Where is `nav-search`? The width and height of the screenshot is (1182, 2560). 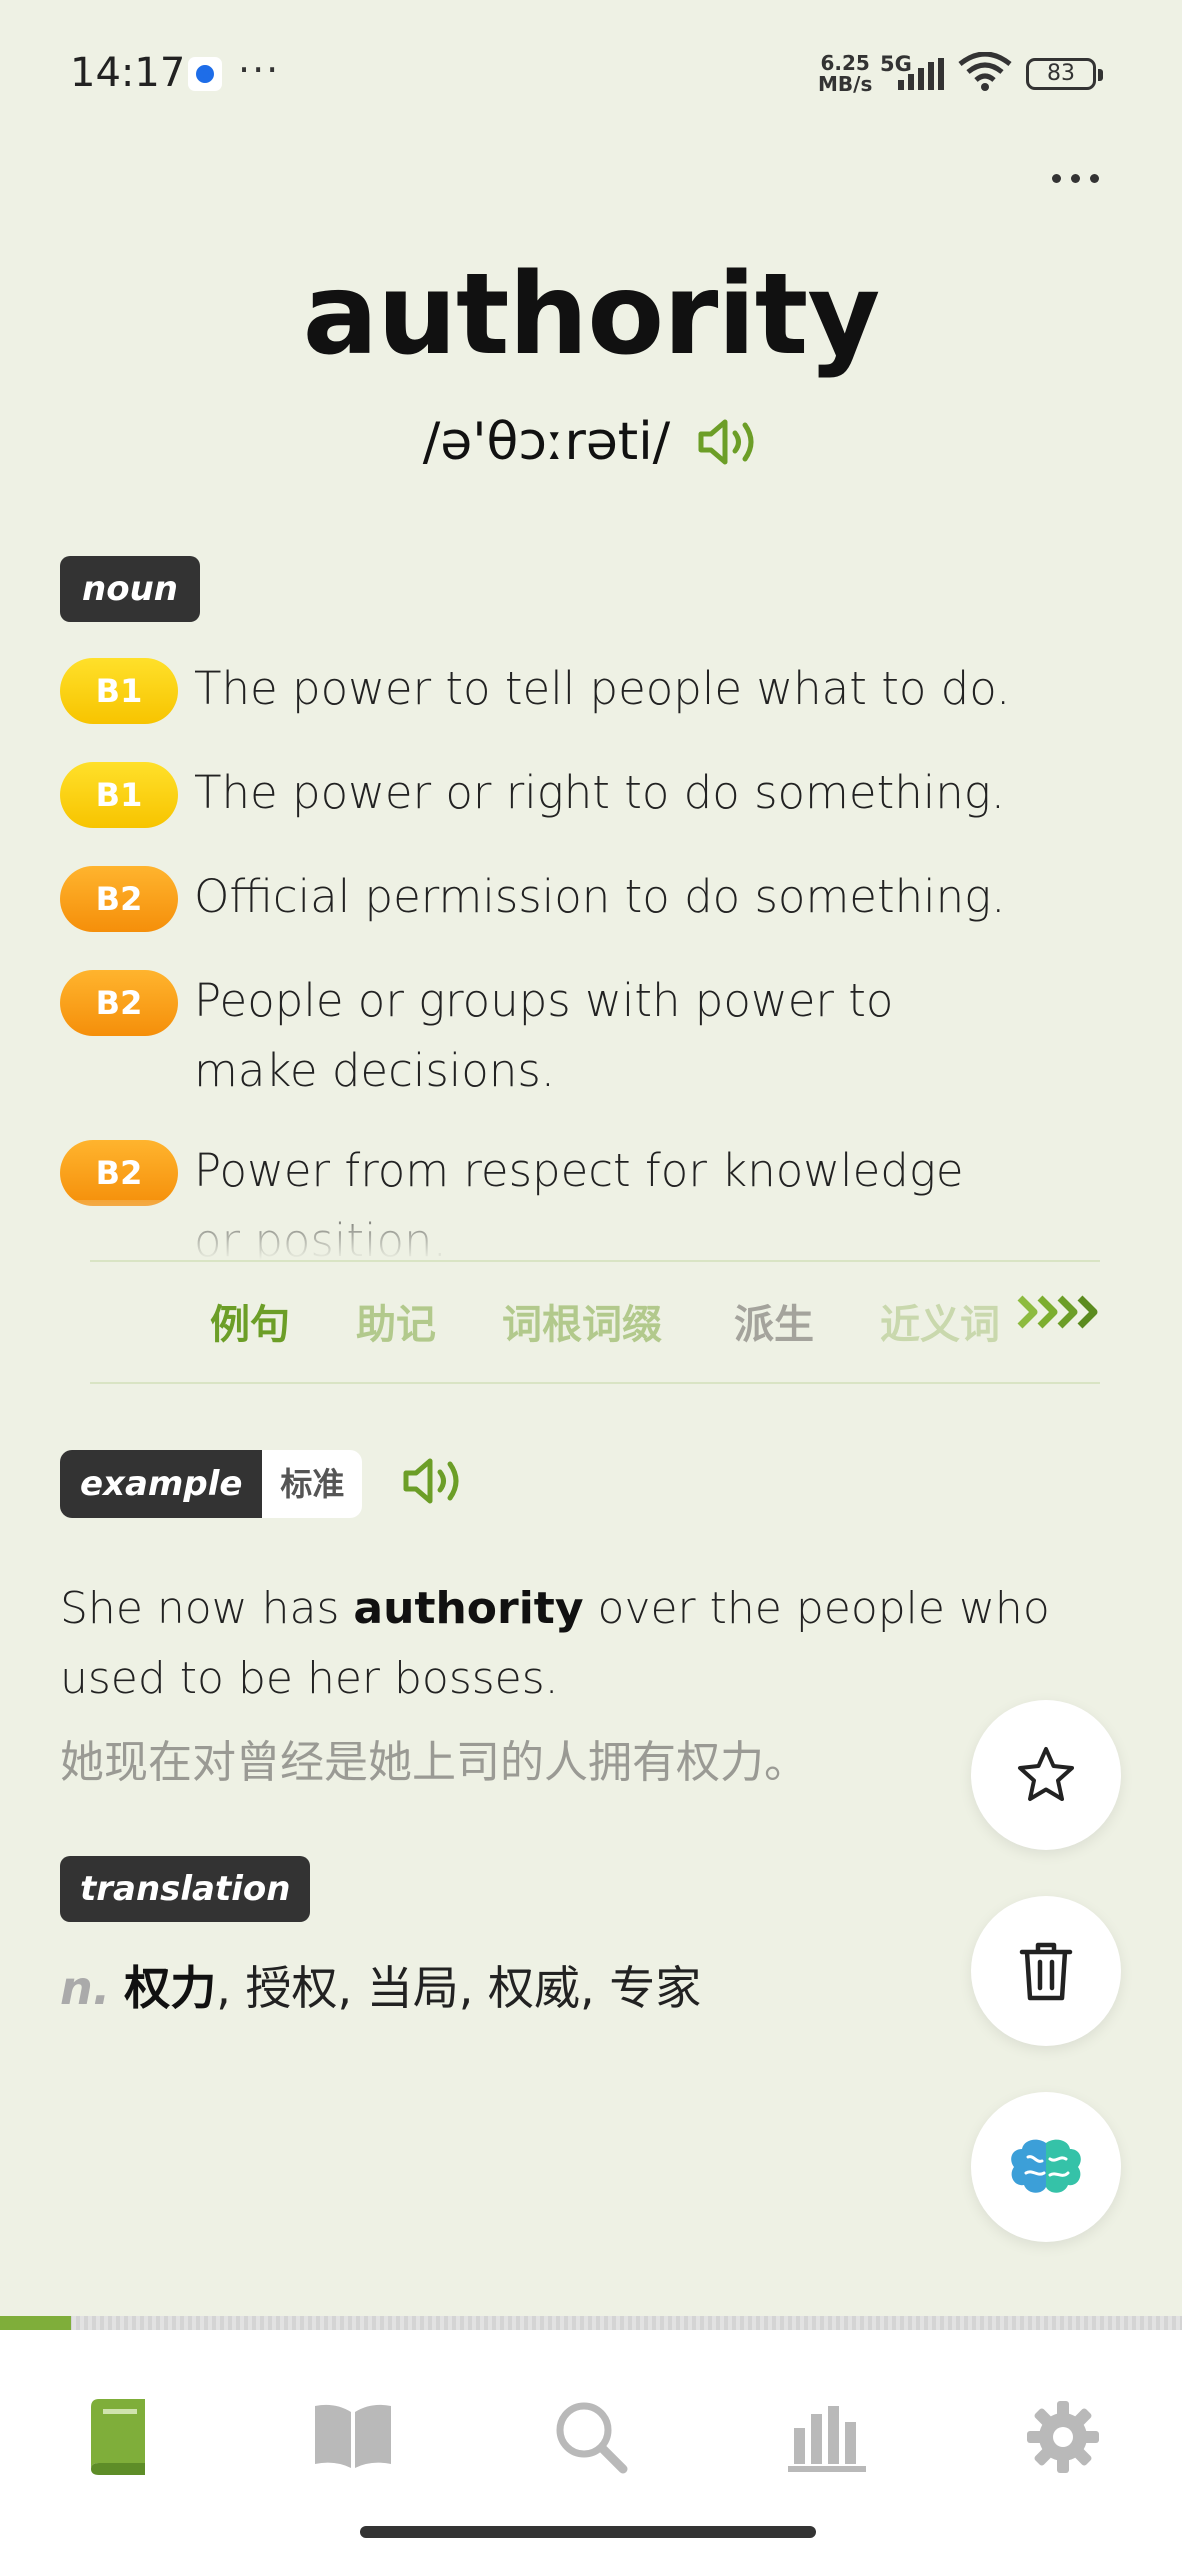
nav-search is located at coordinates (591, 2437).